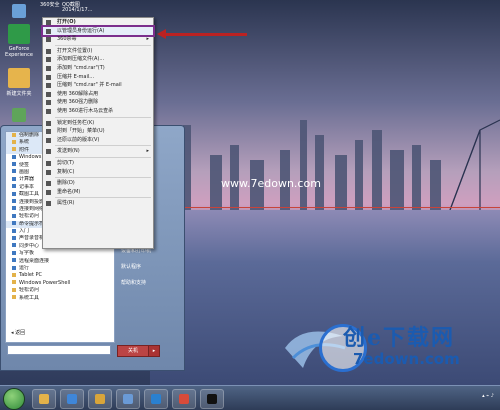  Describe the element at coordinates (133, 351) in the screenshot. I see `shutdown-button: 关机` at that location.